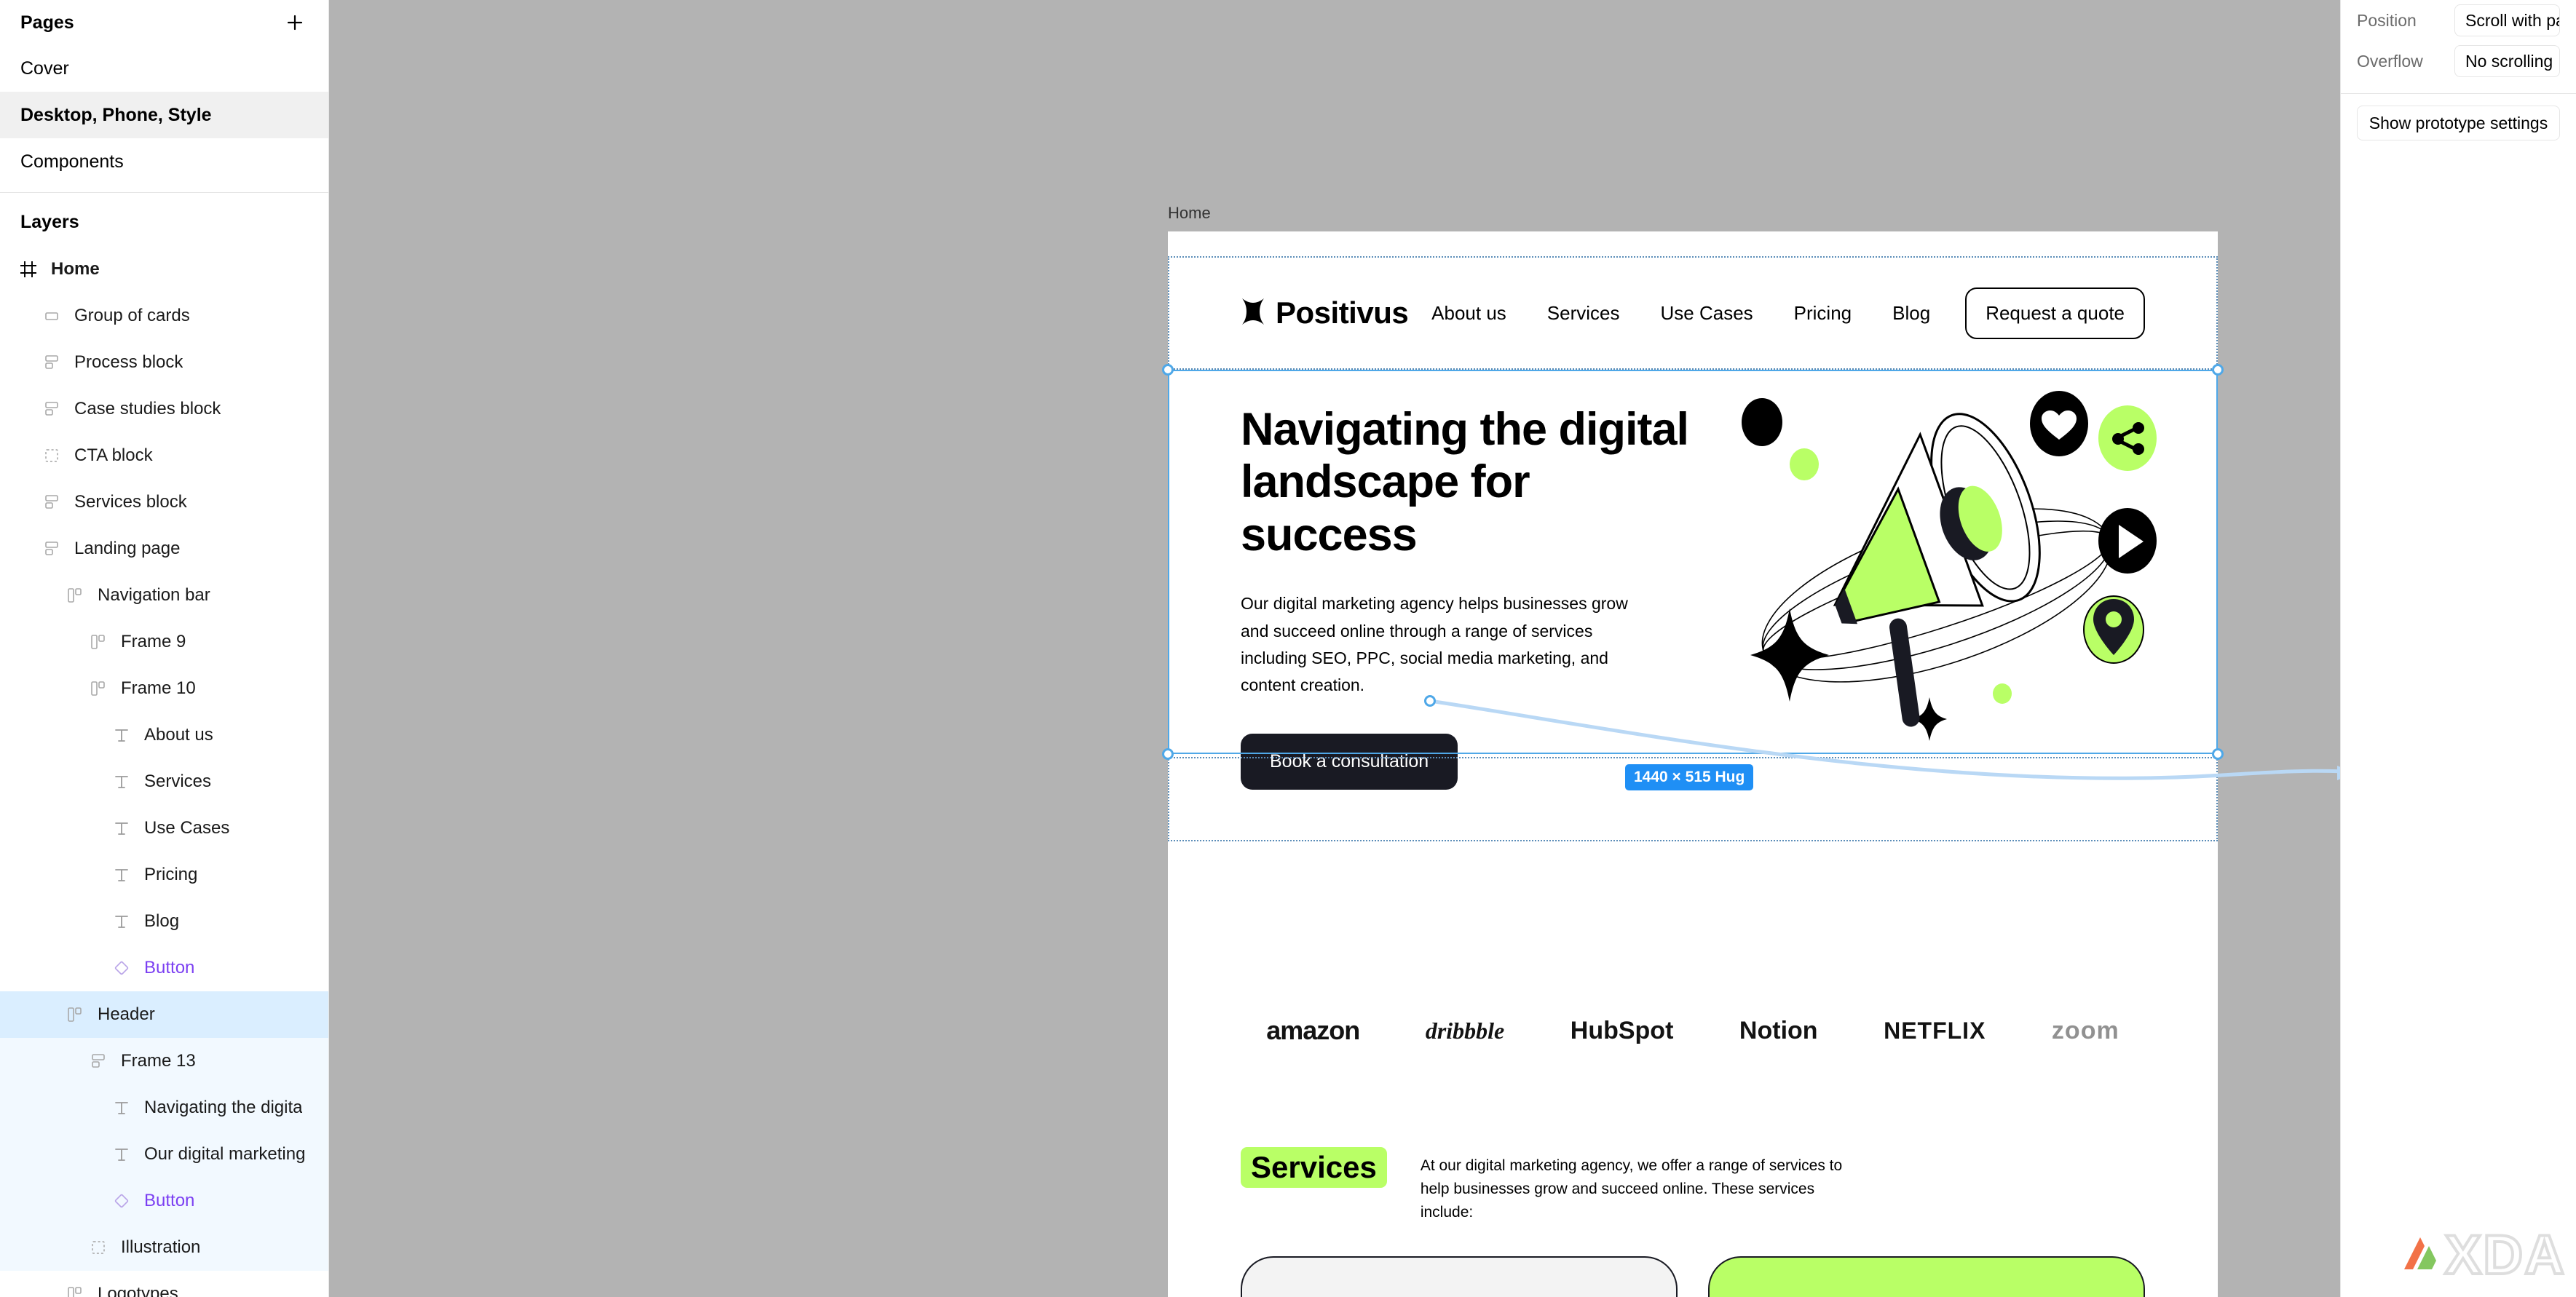  I want to click on nav-link-pricing: Pricing, so click(1823, 313).